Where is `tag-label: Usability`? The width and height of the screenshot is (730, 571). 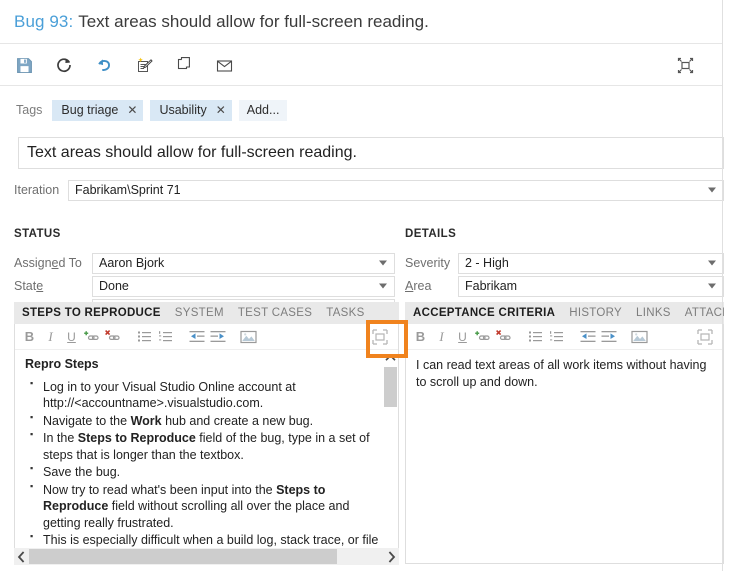 tag-label: Usability is located at coordinates (183, 110).